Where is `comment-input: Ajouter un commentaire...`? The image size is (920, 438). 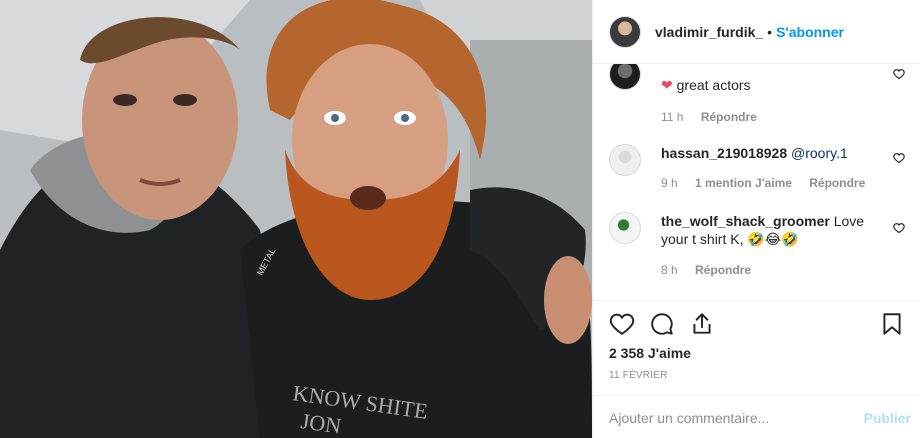 comment-input: Ajouter un commentaire... is located at coordinates (689, 418).